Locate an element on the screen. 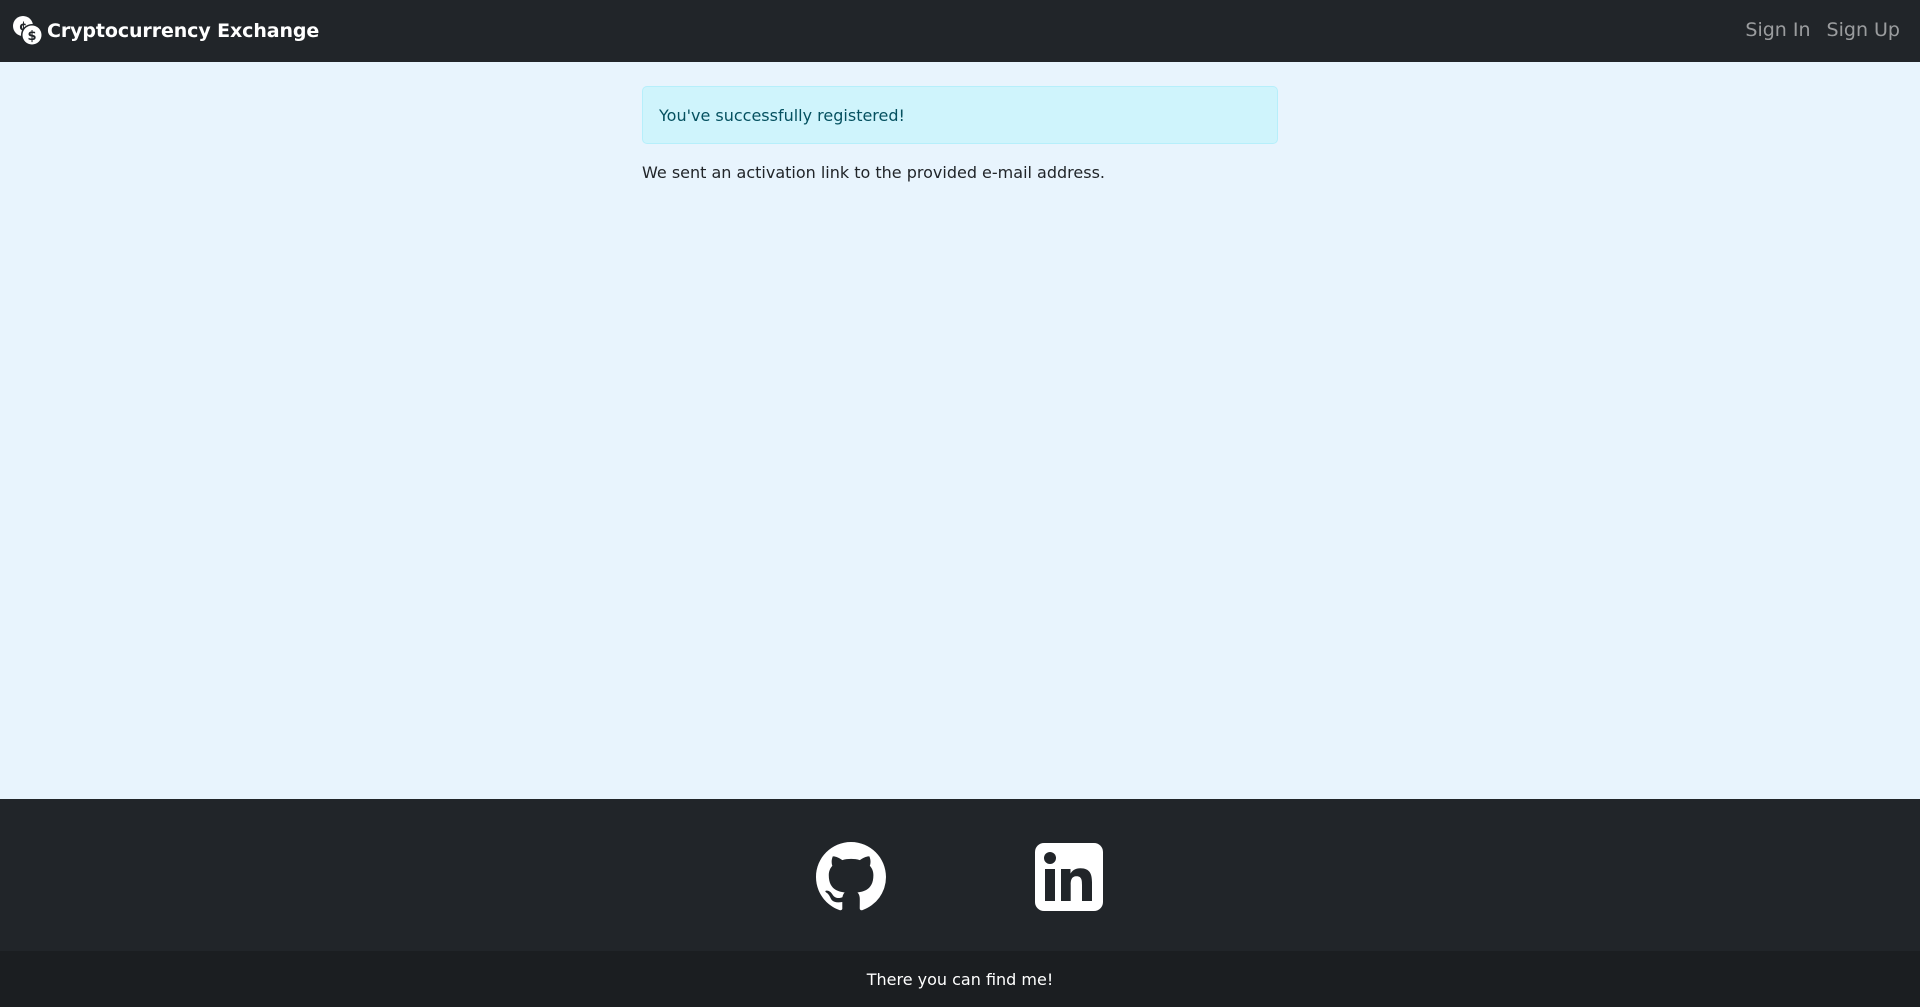 The width and height of the screenshot is (1920, 1007). github-link is located at coordinates (851, 877).